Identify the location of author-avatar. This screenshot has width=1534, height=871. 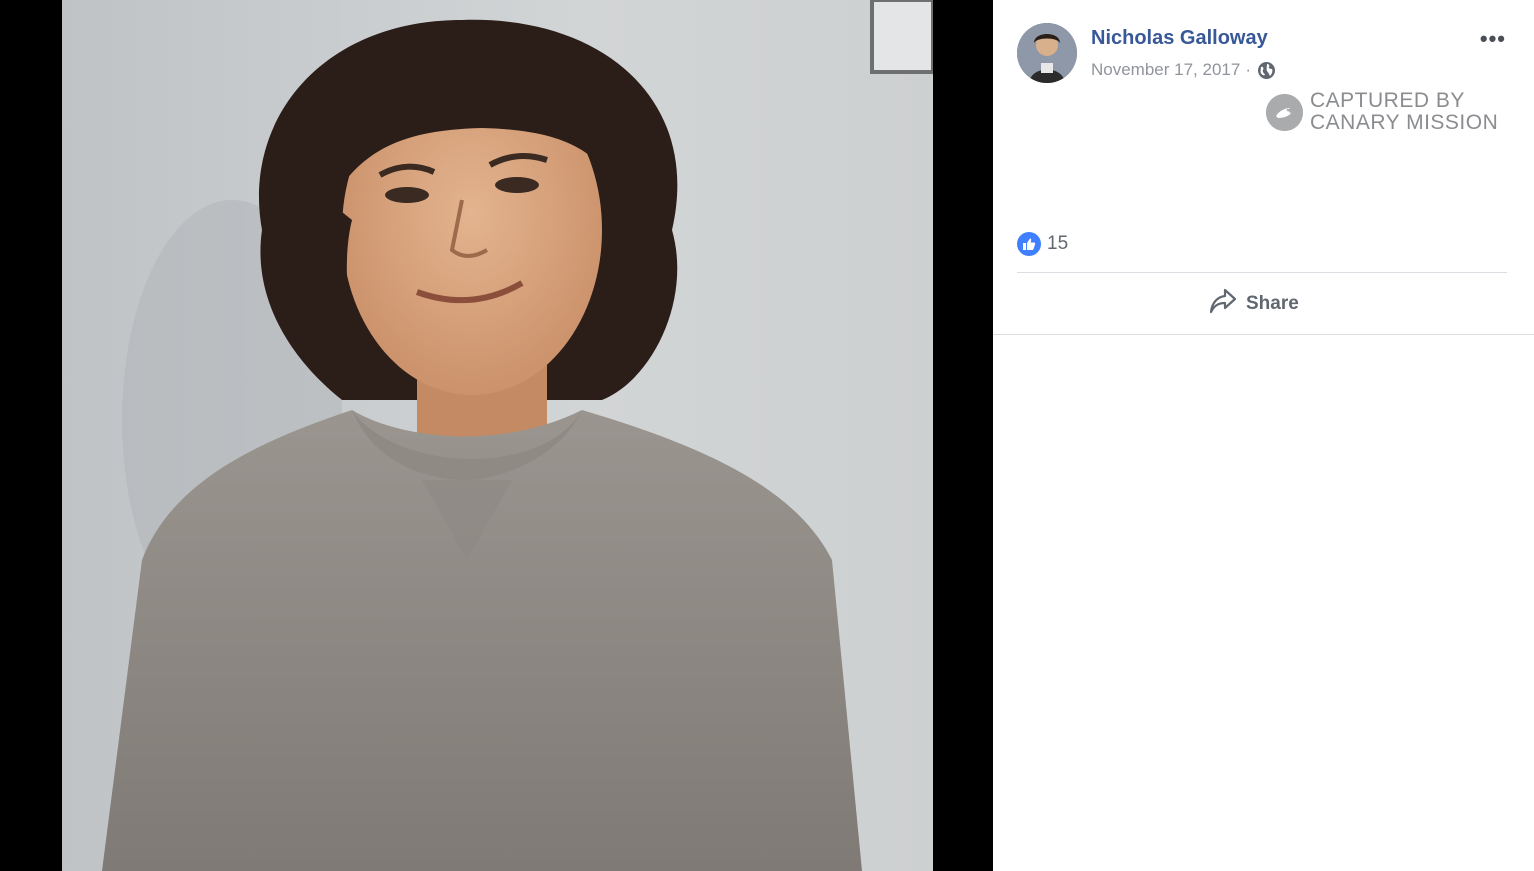
(1047, 53).